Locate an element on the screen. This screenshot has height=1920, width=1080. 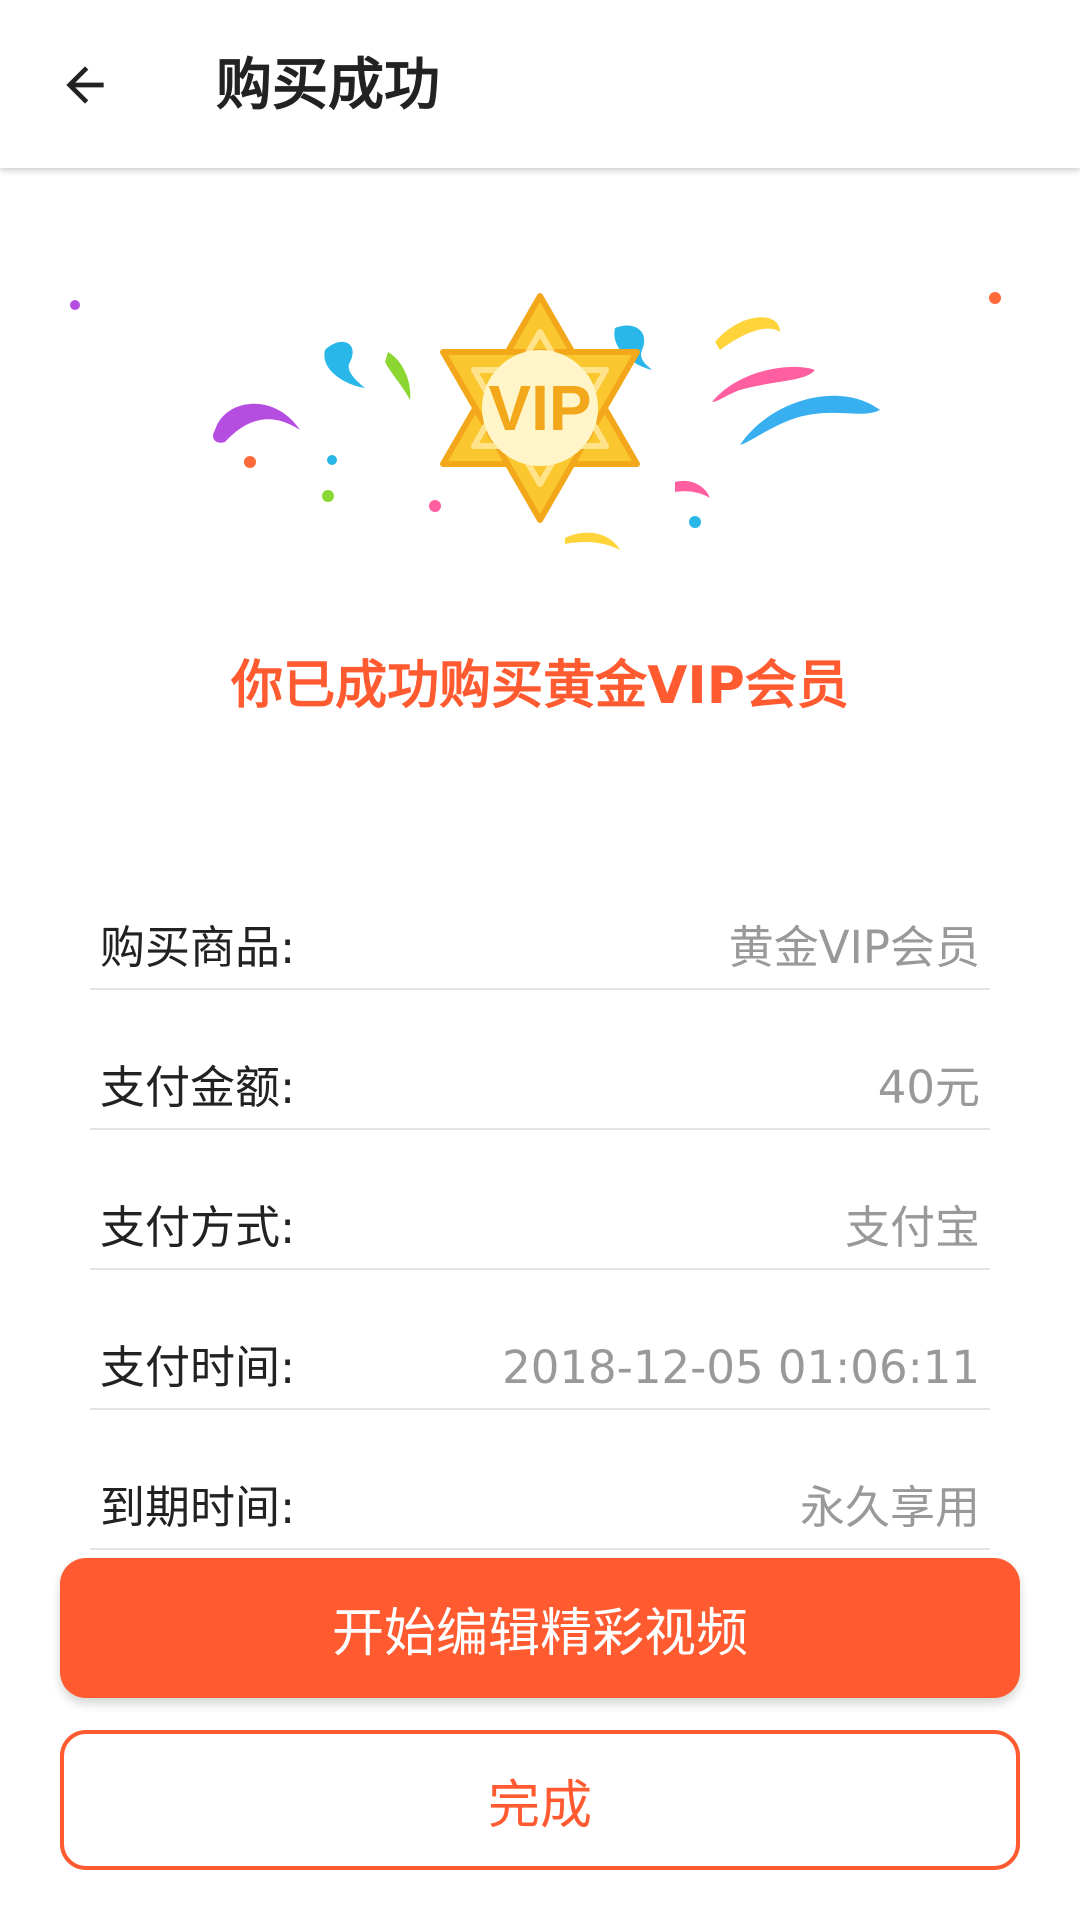
detail-row-payment-method: 支付方式: 支付宝 is located at coordinates (540, 1200).